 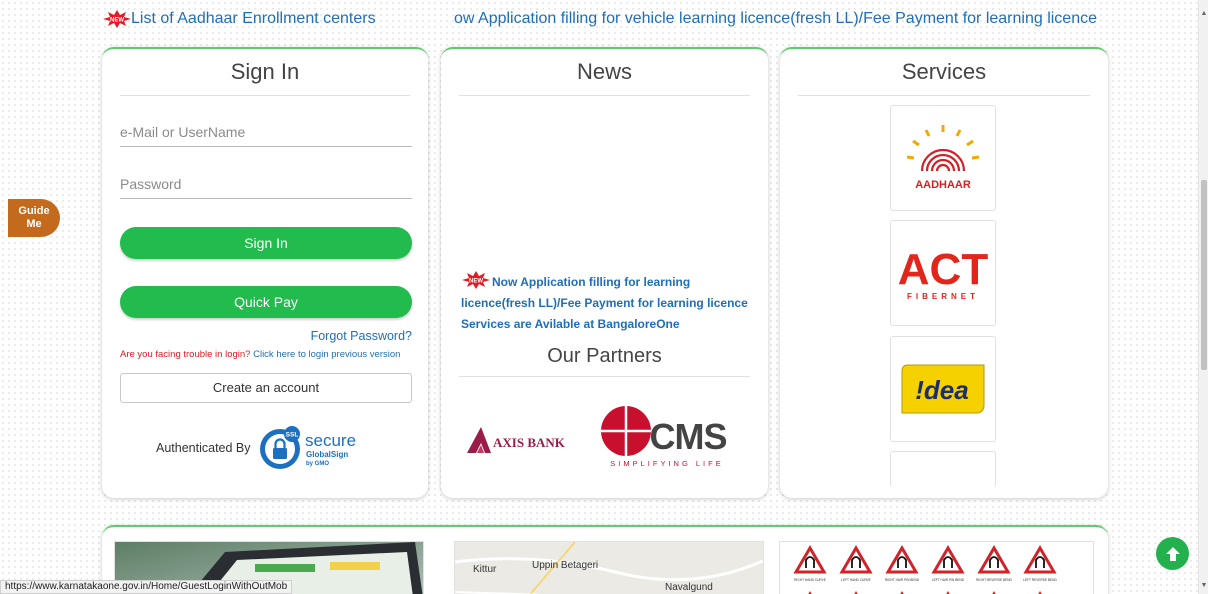 I want to click on svg-text: SIMPLIFYING LIFE, so click(x=666, y=463).